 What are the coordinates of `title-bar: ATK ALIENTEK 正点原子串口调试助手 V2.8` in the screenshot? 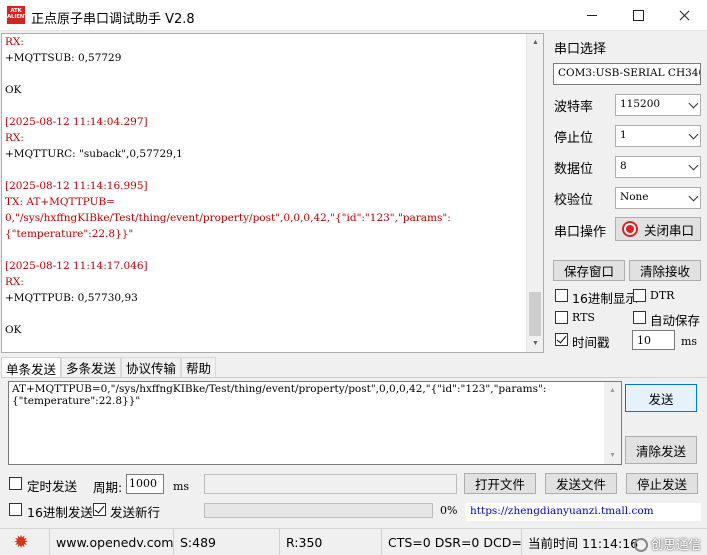 It's located at (353, 15).